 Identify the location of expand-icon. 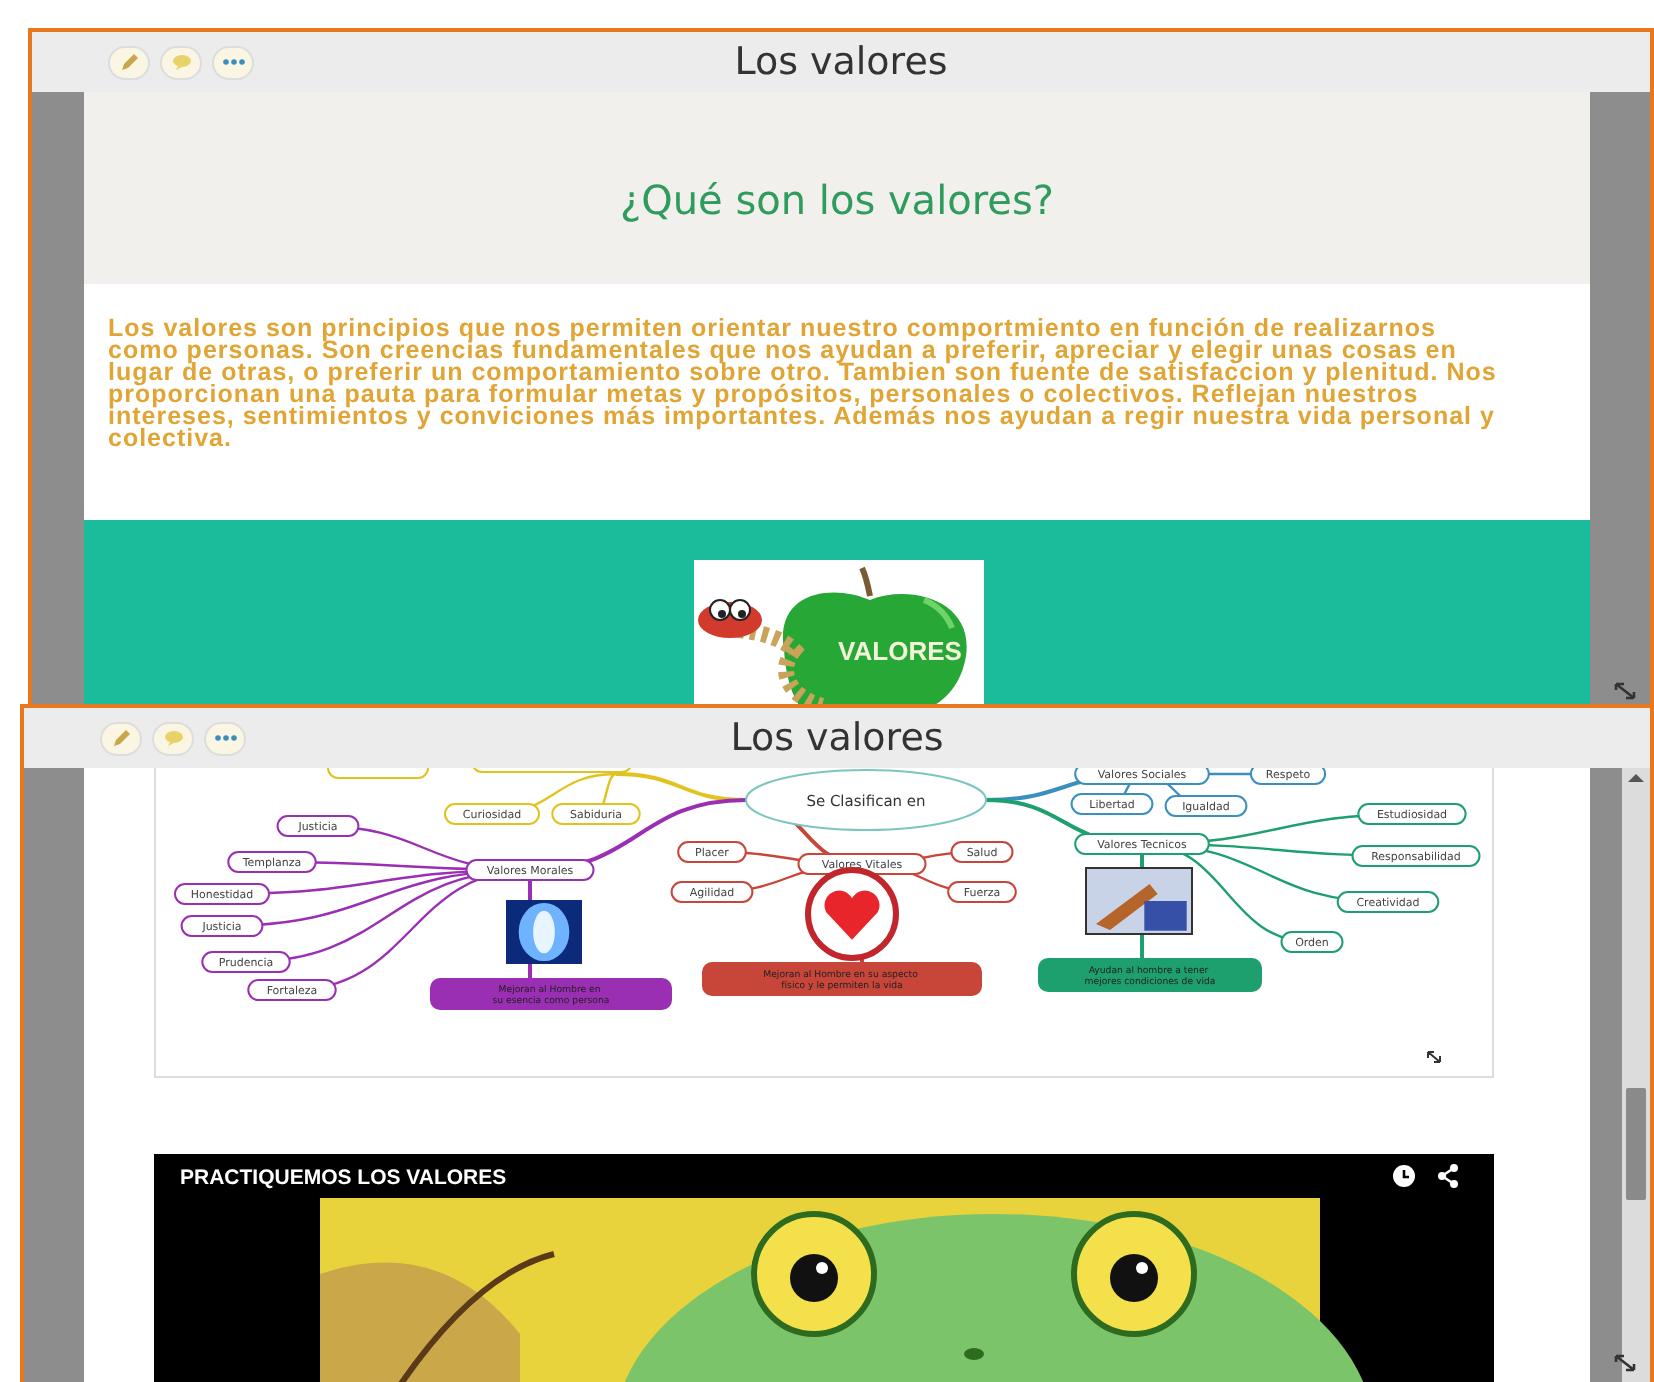
(1434, 1057).